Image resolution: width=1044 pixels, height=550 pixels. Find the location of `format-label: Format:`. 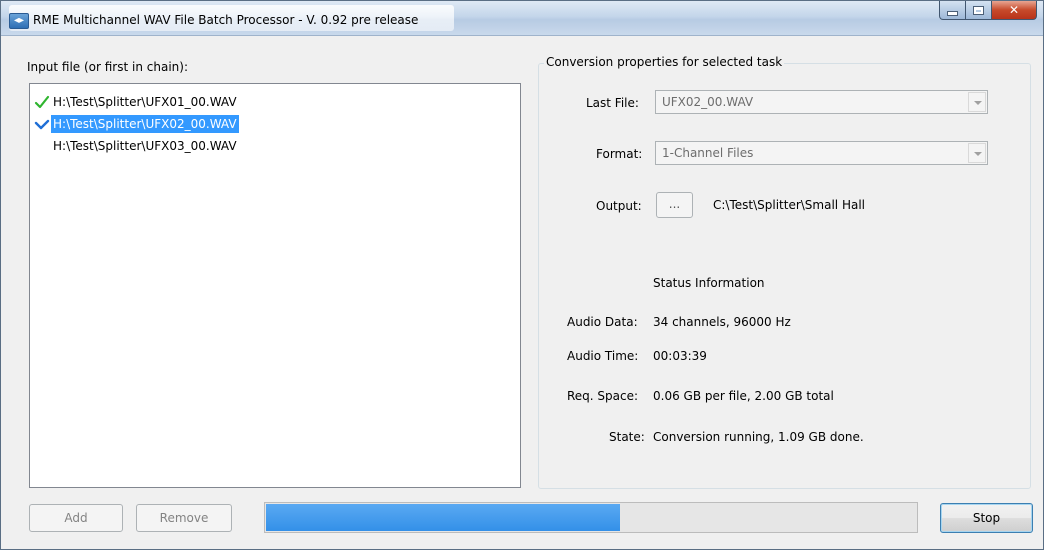

format-label: Format: is located at coordinates (619, 154).